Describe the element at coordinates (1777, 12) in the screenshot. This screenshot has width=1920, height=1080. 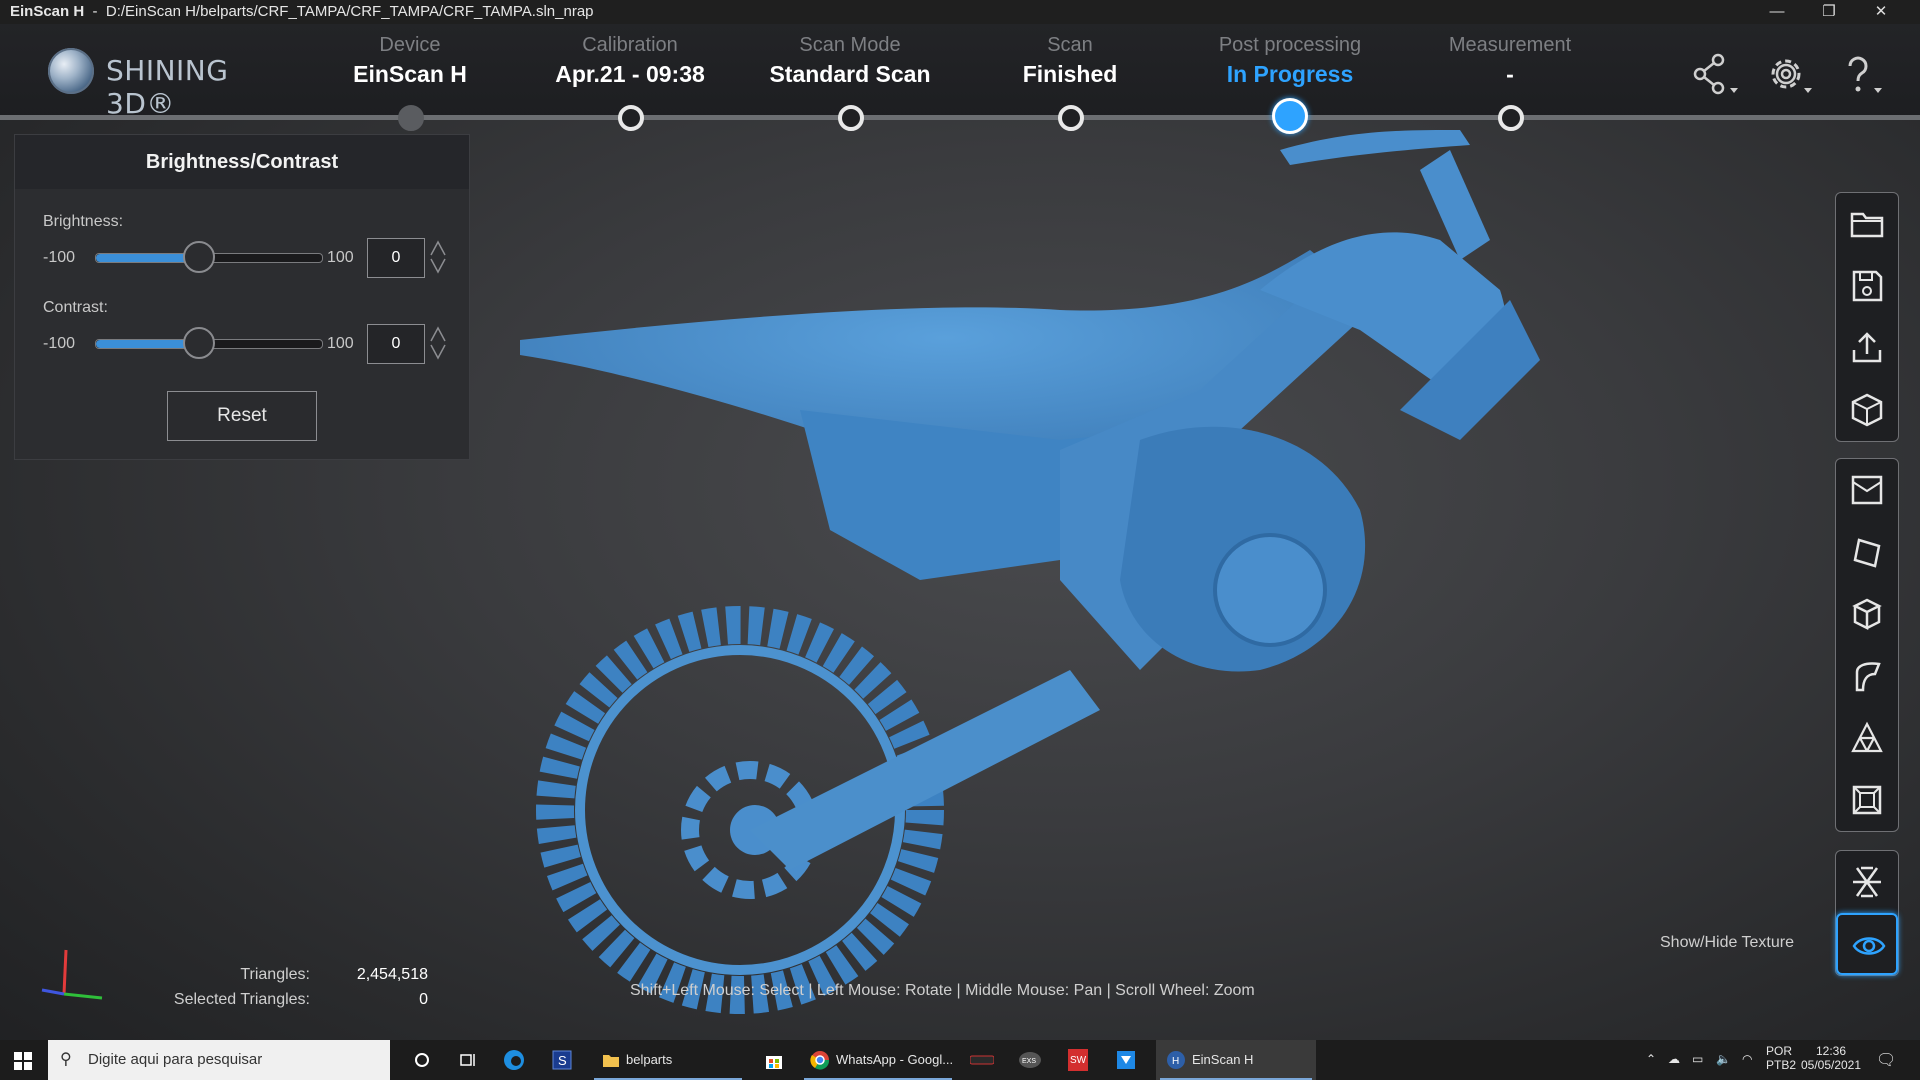
I see `minimize-button: —` at that location.